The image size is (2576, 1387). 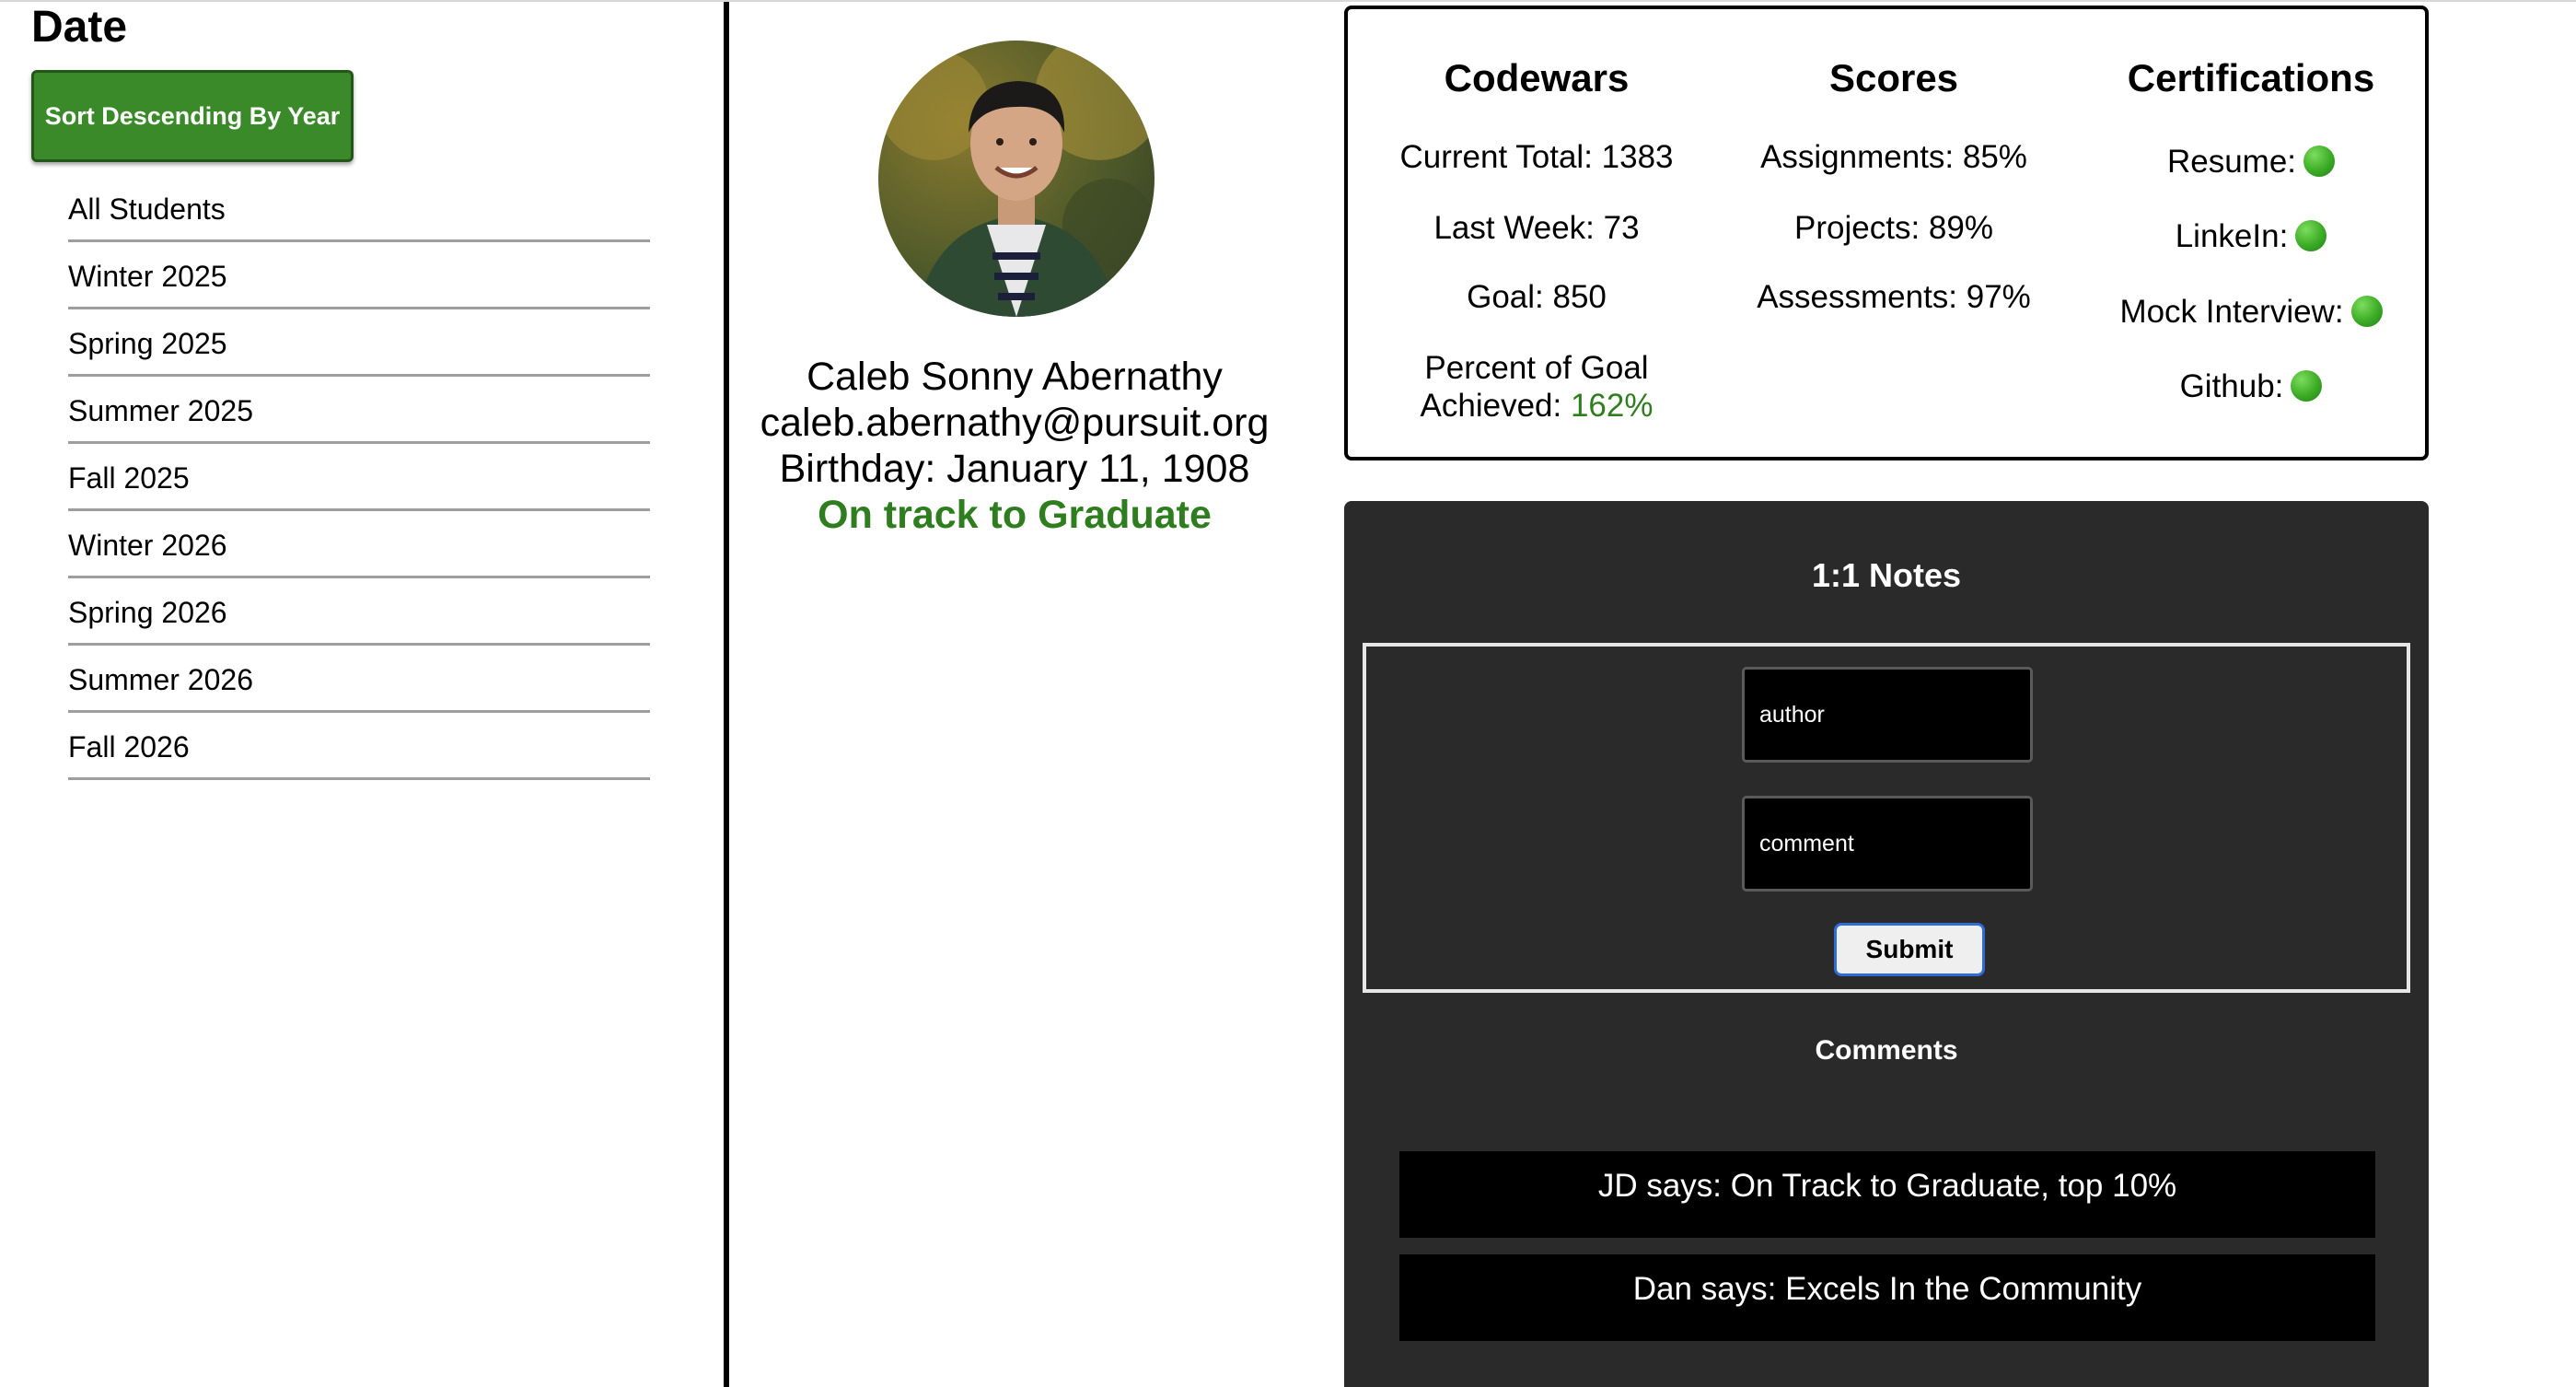 I want to click on cert-mock-interview-label: Mock Interview:, so click(x=2231, y=312).